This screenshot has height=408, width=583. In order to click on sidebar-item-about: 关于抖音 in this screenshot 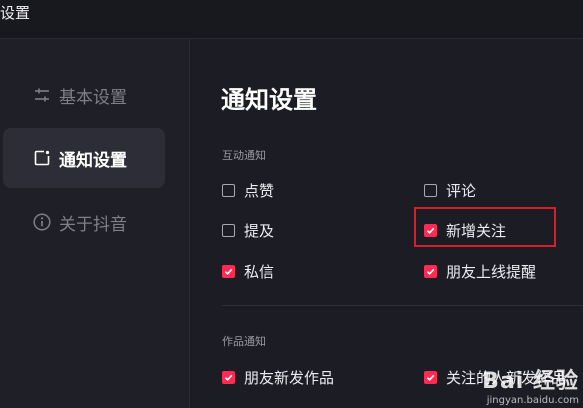, I will do `click(84, 222)`.